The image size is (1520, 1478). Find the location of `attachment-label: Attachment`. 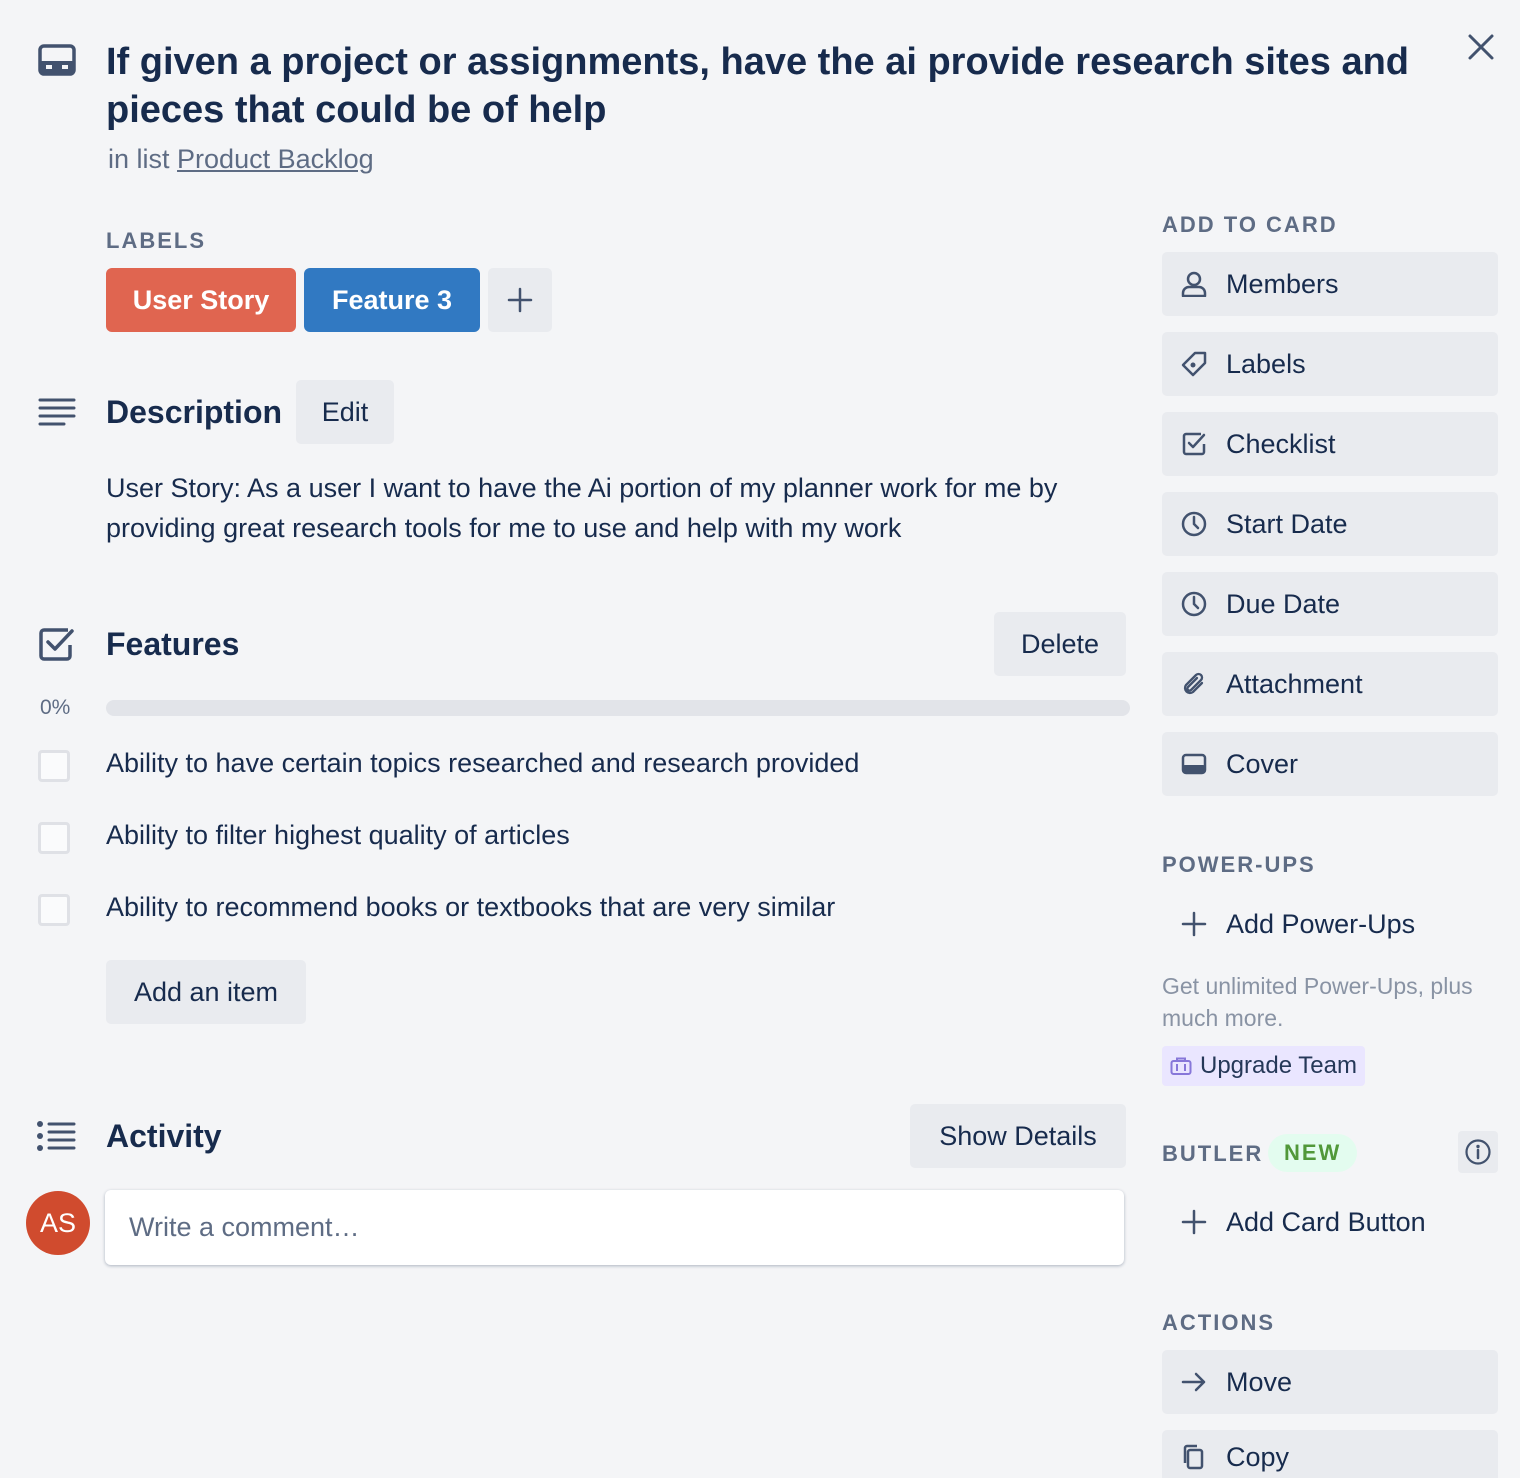

attachment-label: Attachment is located at coordinates (1294, 683).